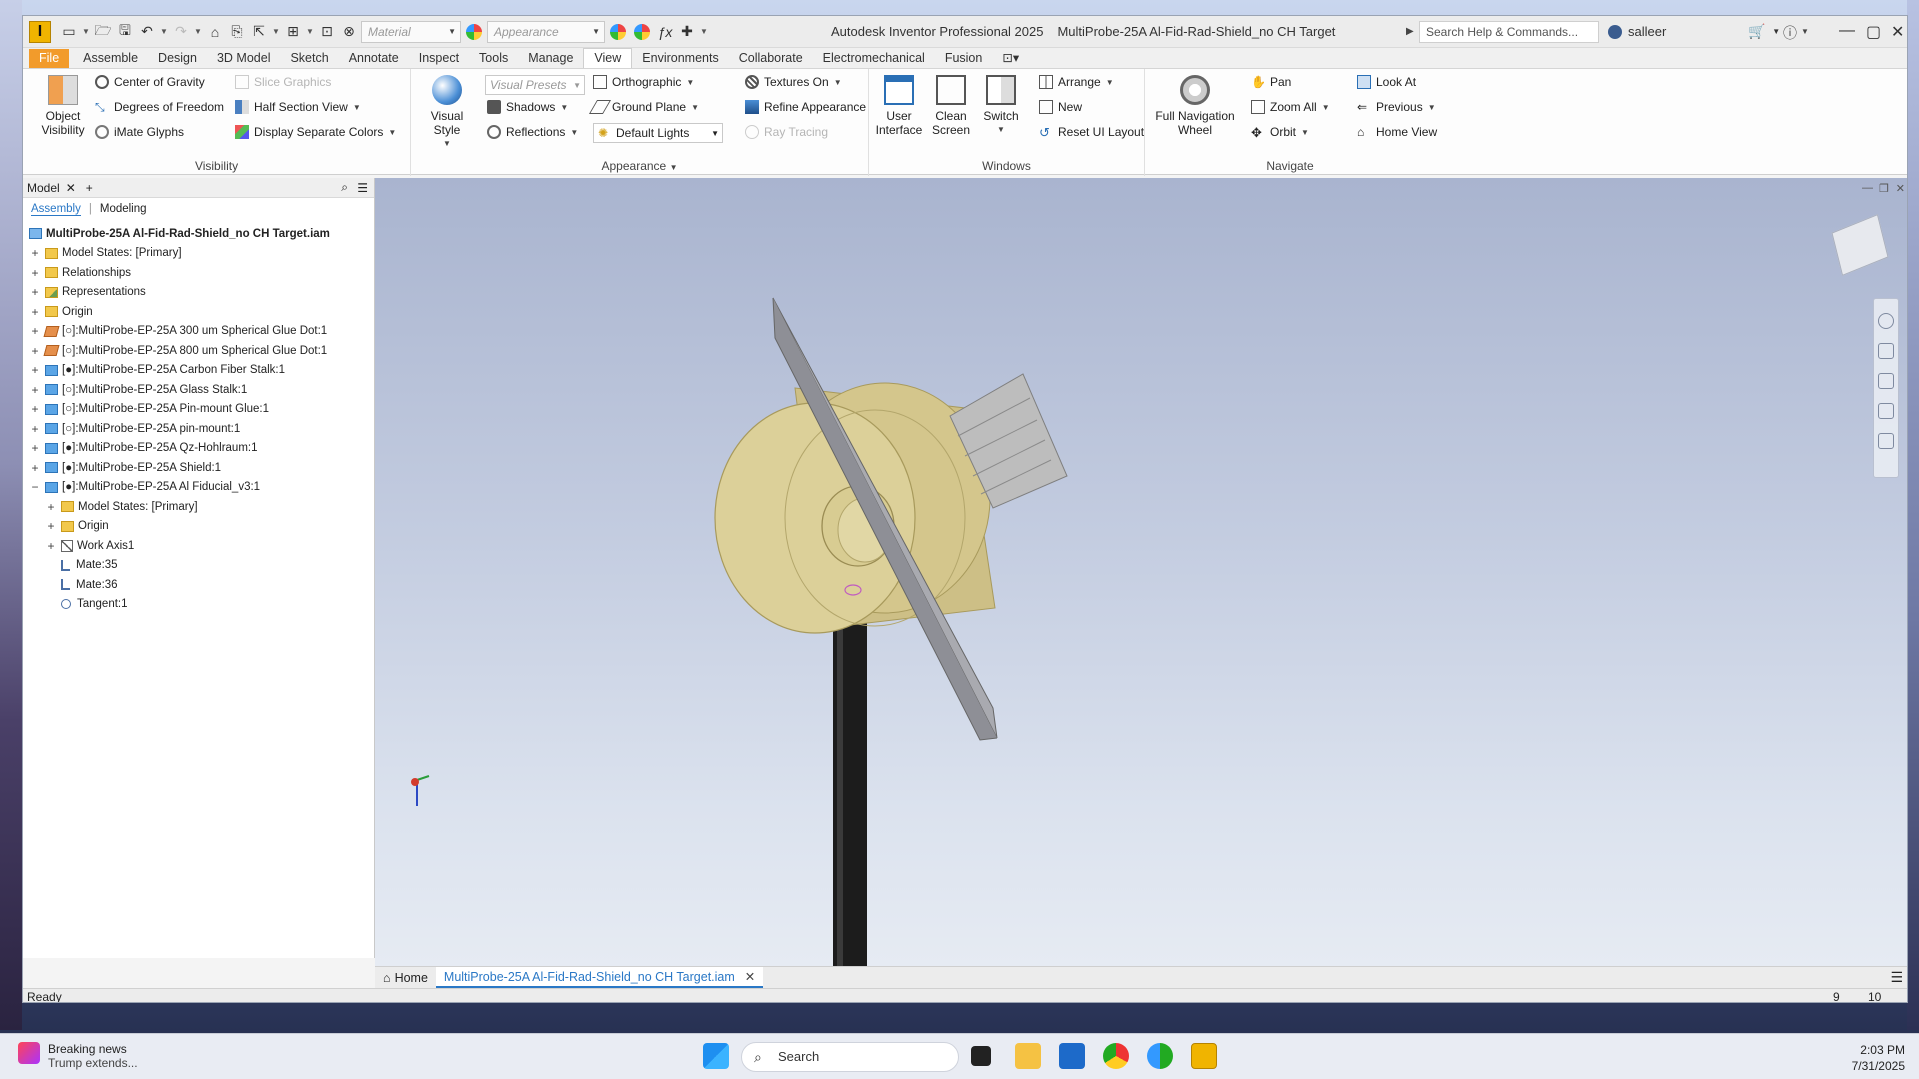 Image resolution: width=1919 pixels, height=1079 pixels. What do you see at coordinates (110, 58) in the screenshot?
I see `tab-assemble: Assemble` at bounding box center [110, 58].